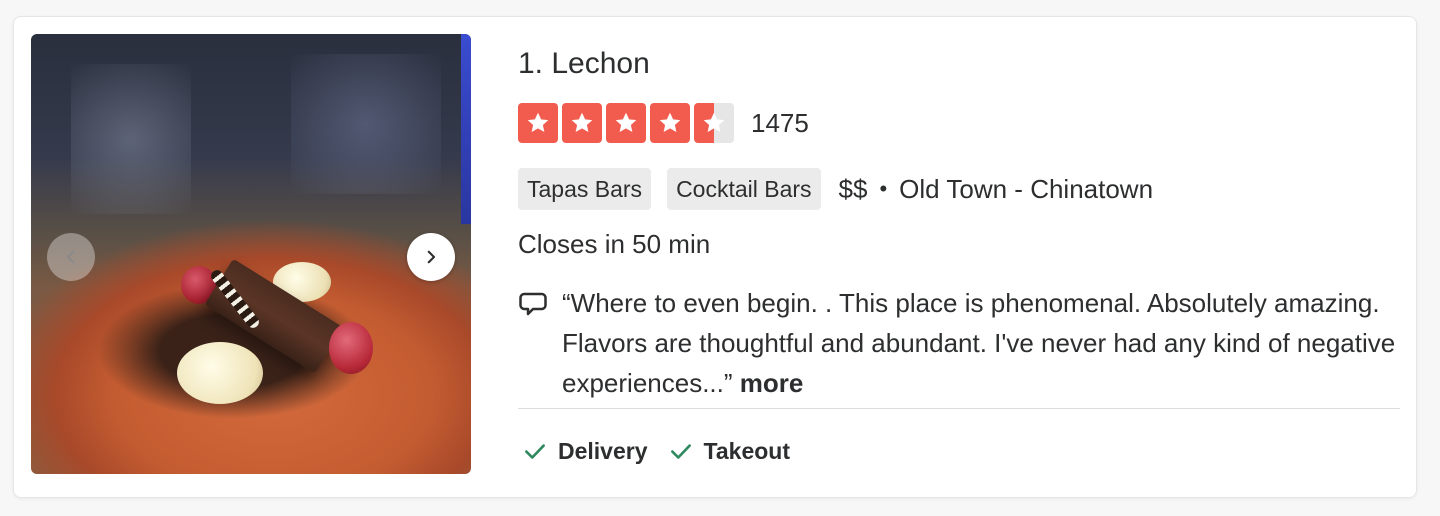 Image resolution: width=1440 pixels, height=516 pixels. I want to click on category-tag: Cocktail Bars, so click(744, 189).